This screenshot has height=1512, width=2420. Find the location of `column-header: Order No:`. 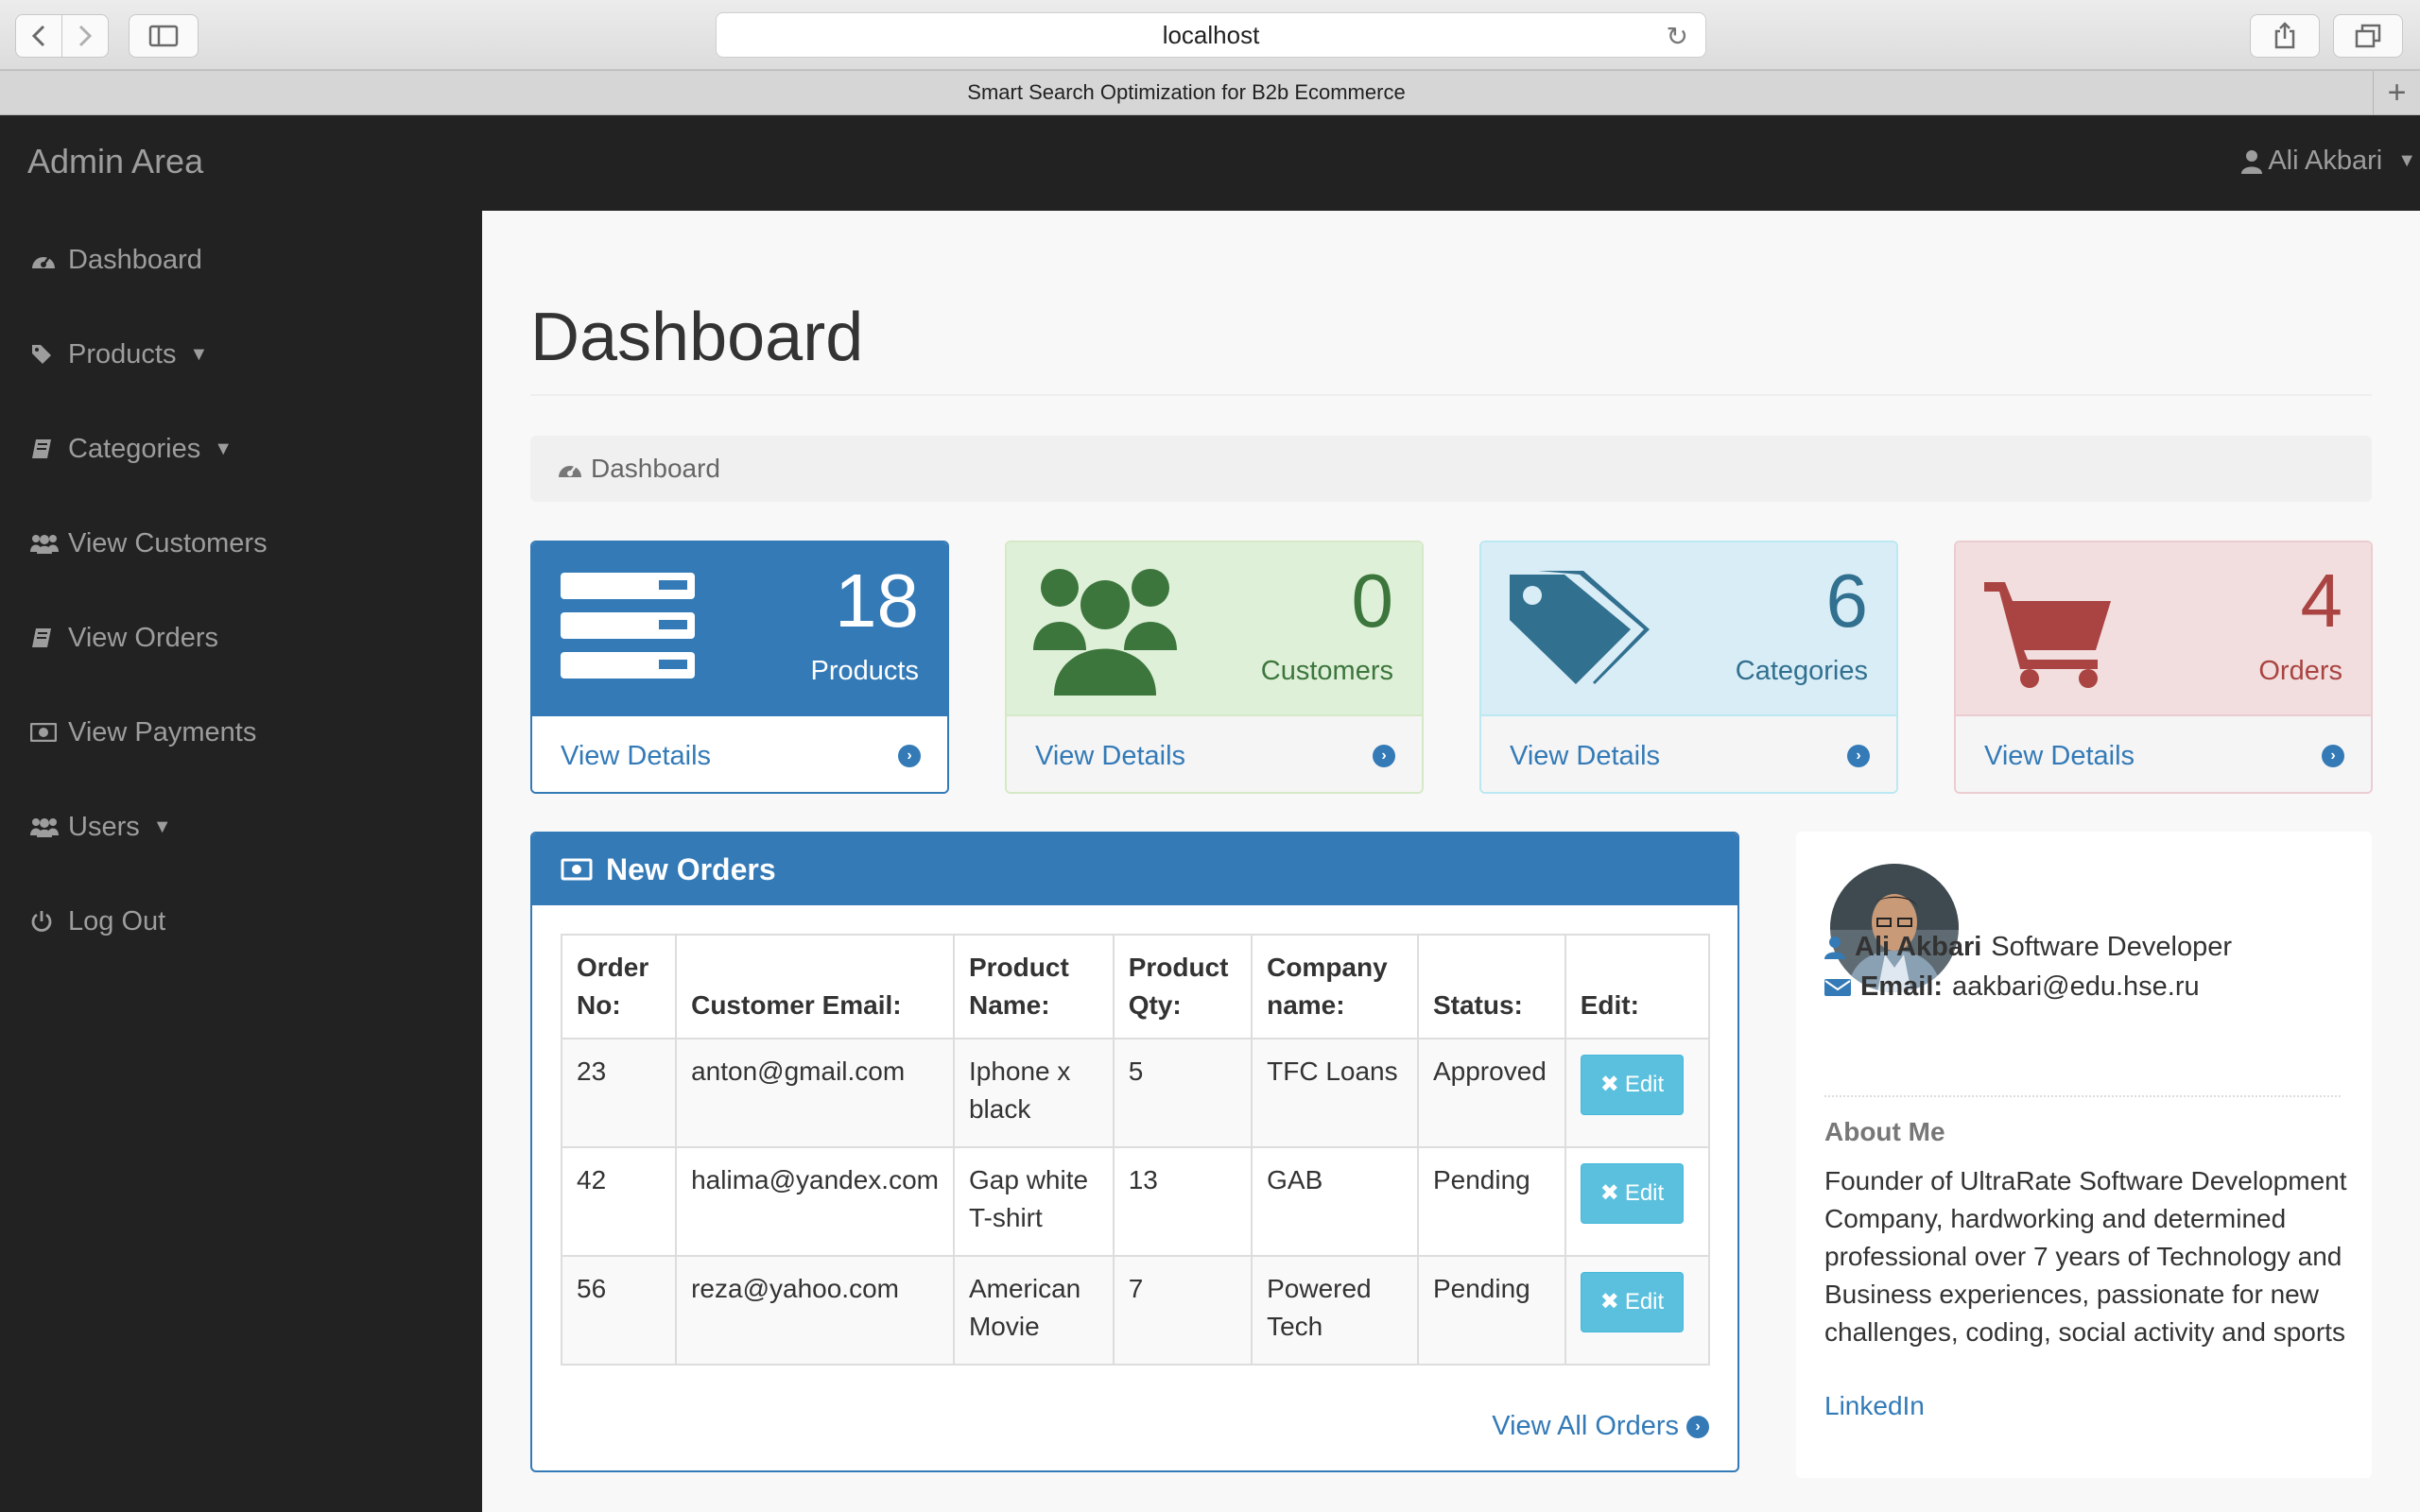

column-header: Order No: is located at coordinates (619, 987).